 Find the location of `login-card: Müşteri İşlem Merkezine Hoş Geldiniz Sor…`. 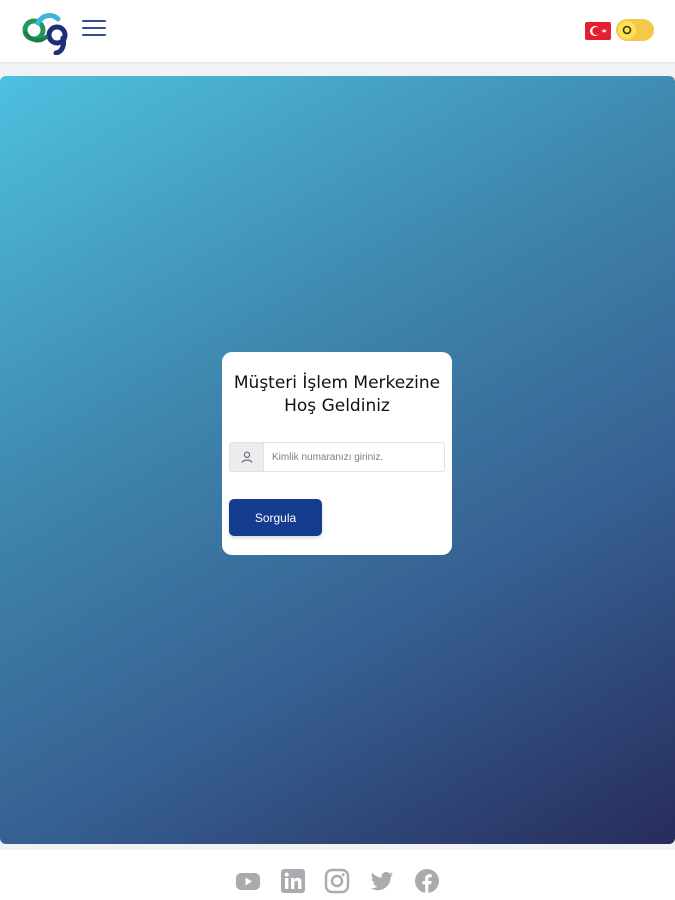

login-card: Müşteri İşlem Merkezine Hoş Geldiniz Sor… is located at coordinates (337, 453).